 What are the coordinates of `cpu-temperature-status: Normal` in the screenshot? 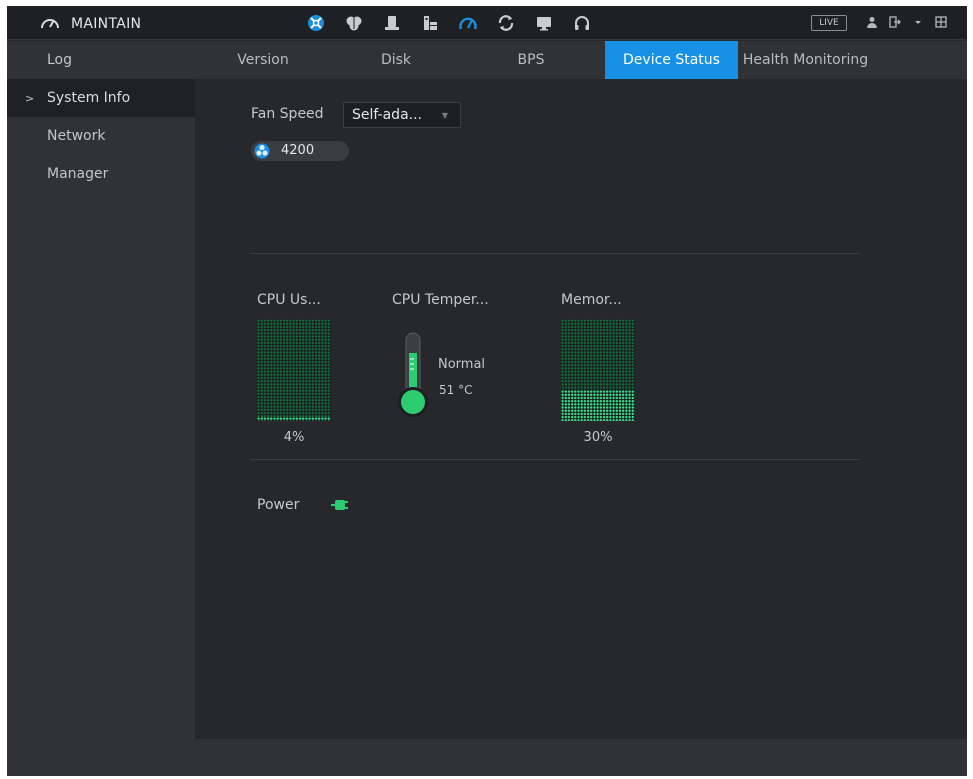 It's located at (462, 364).